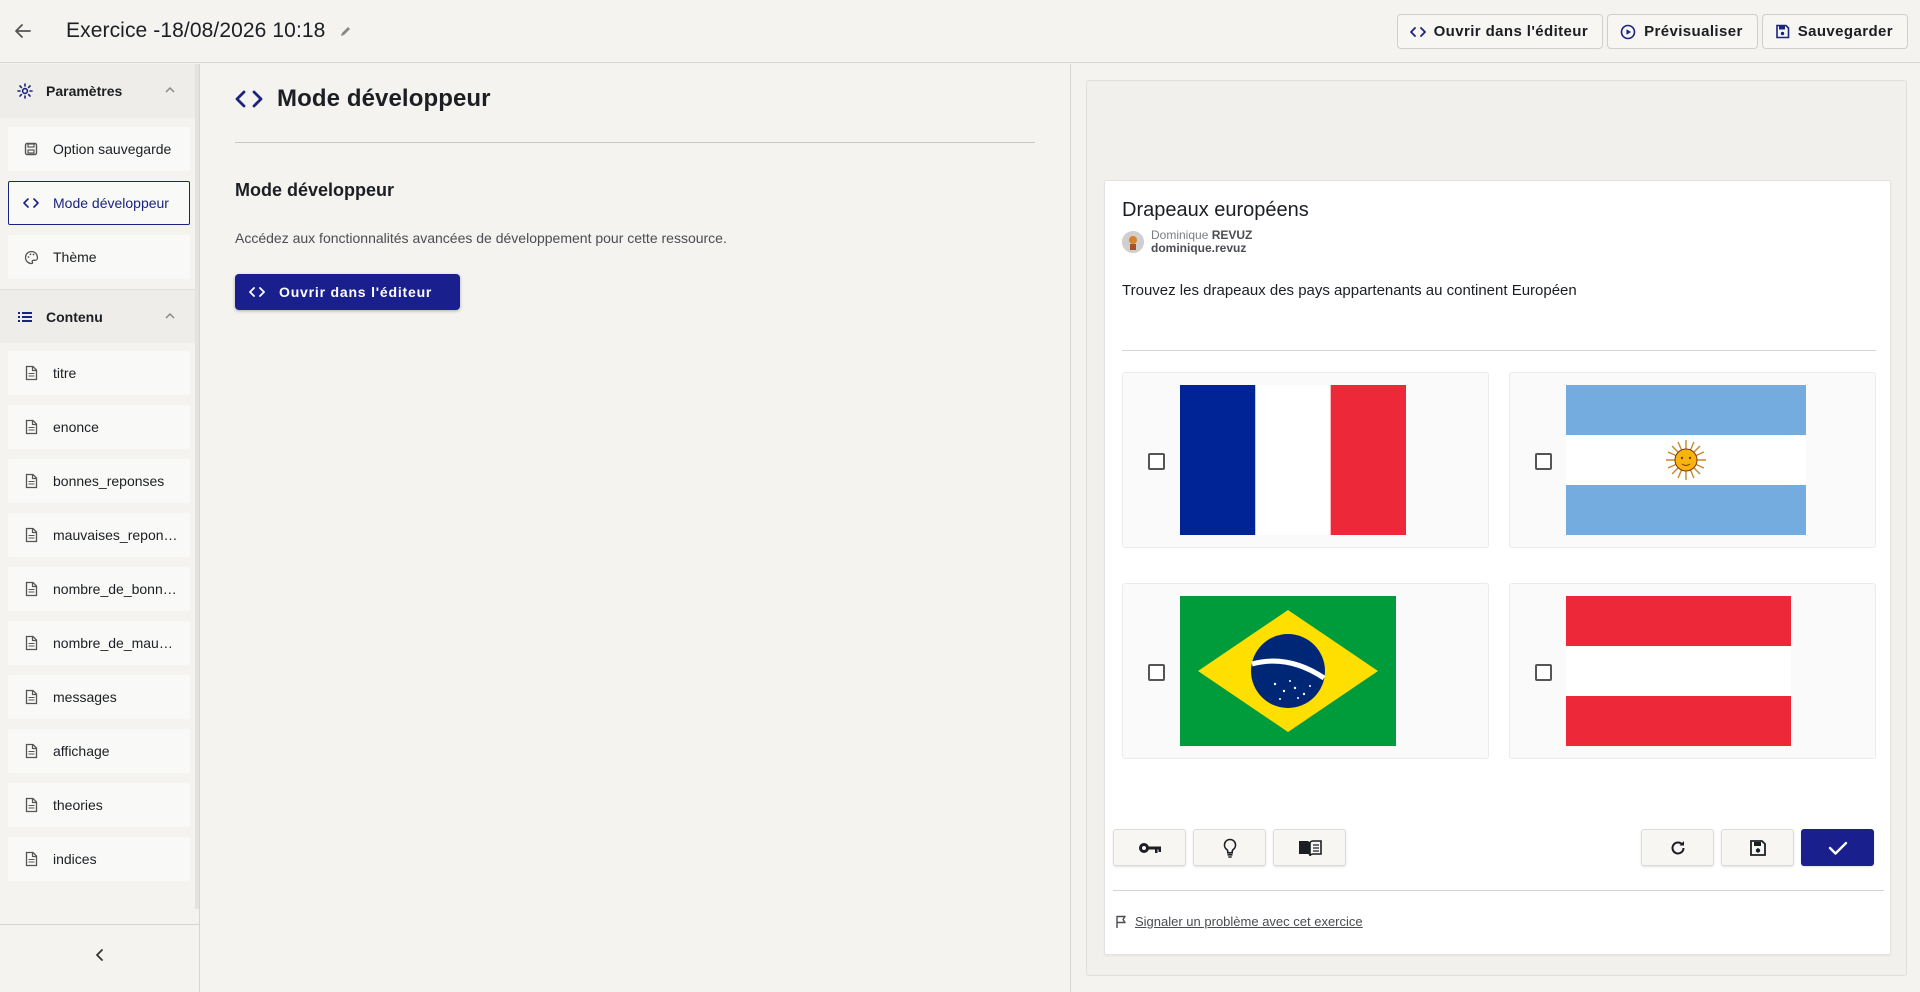 The width and height of the screenshot is (1920, 992). I want to click on hint-button, so click(1229, 847).